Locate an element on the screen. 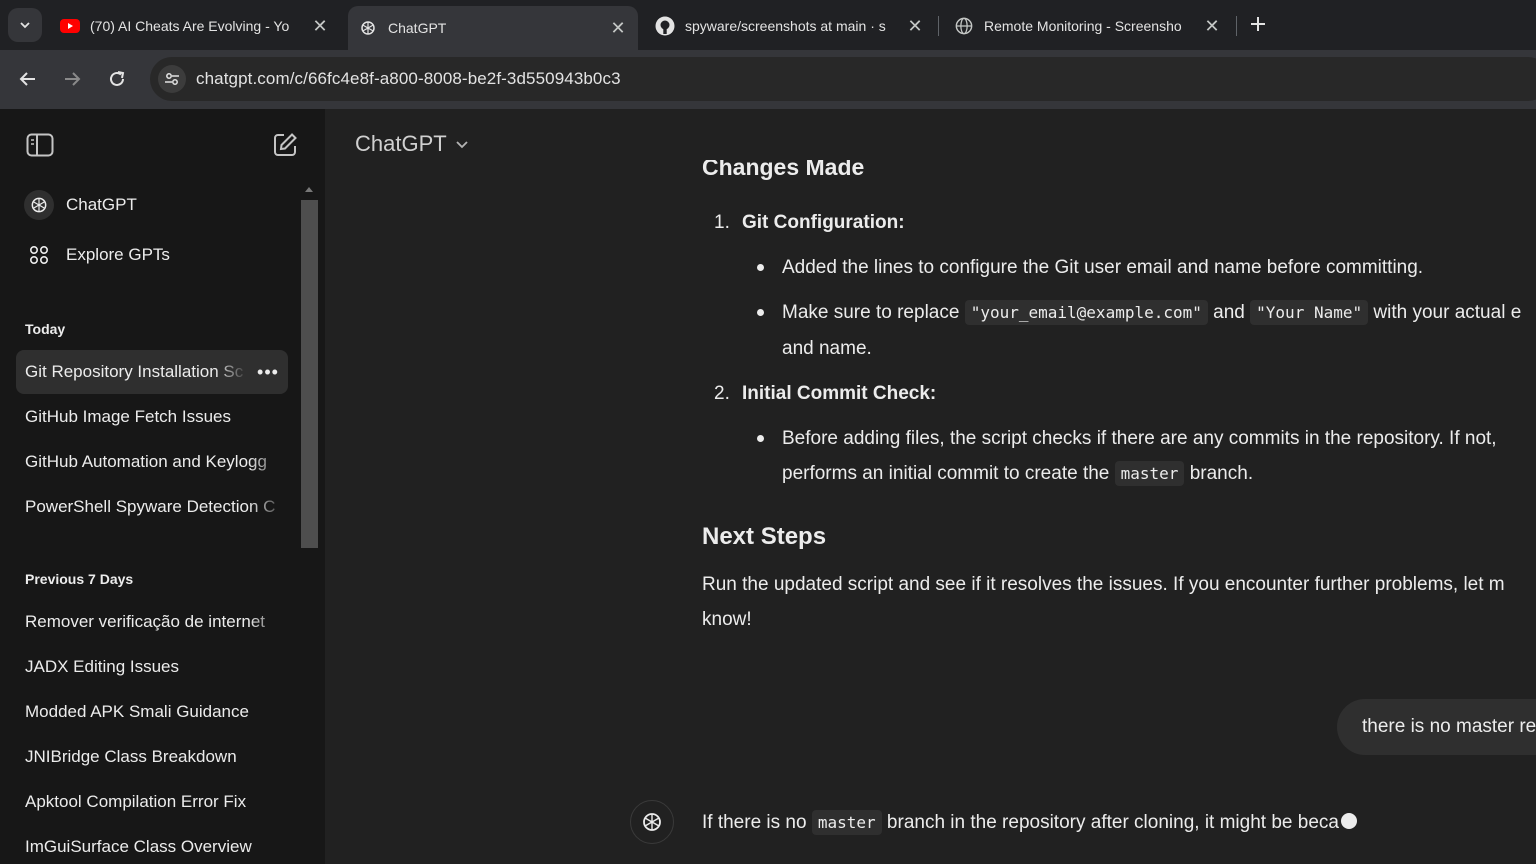 The image size is (1536, 864). globe-icon is located at coordinates (964, 26).